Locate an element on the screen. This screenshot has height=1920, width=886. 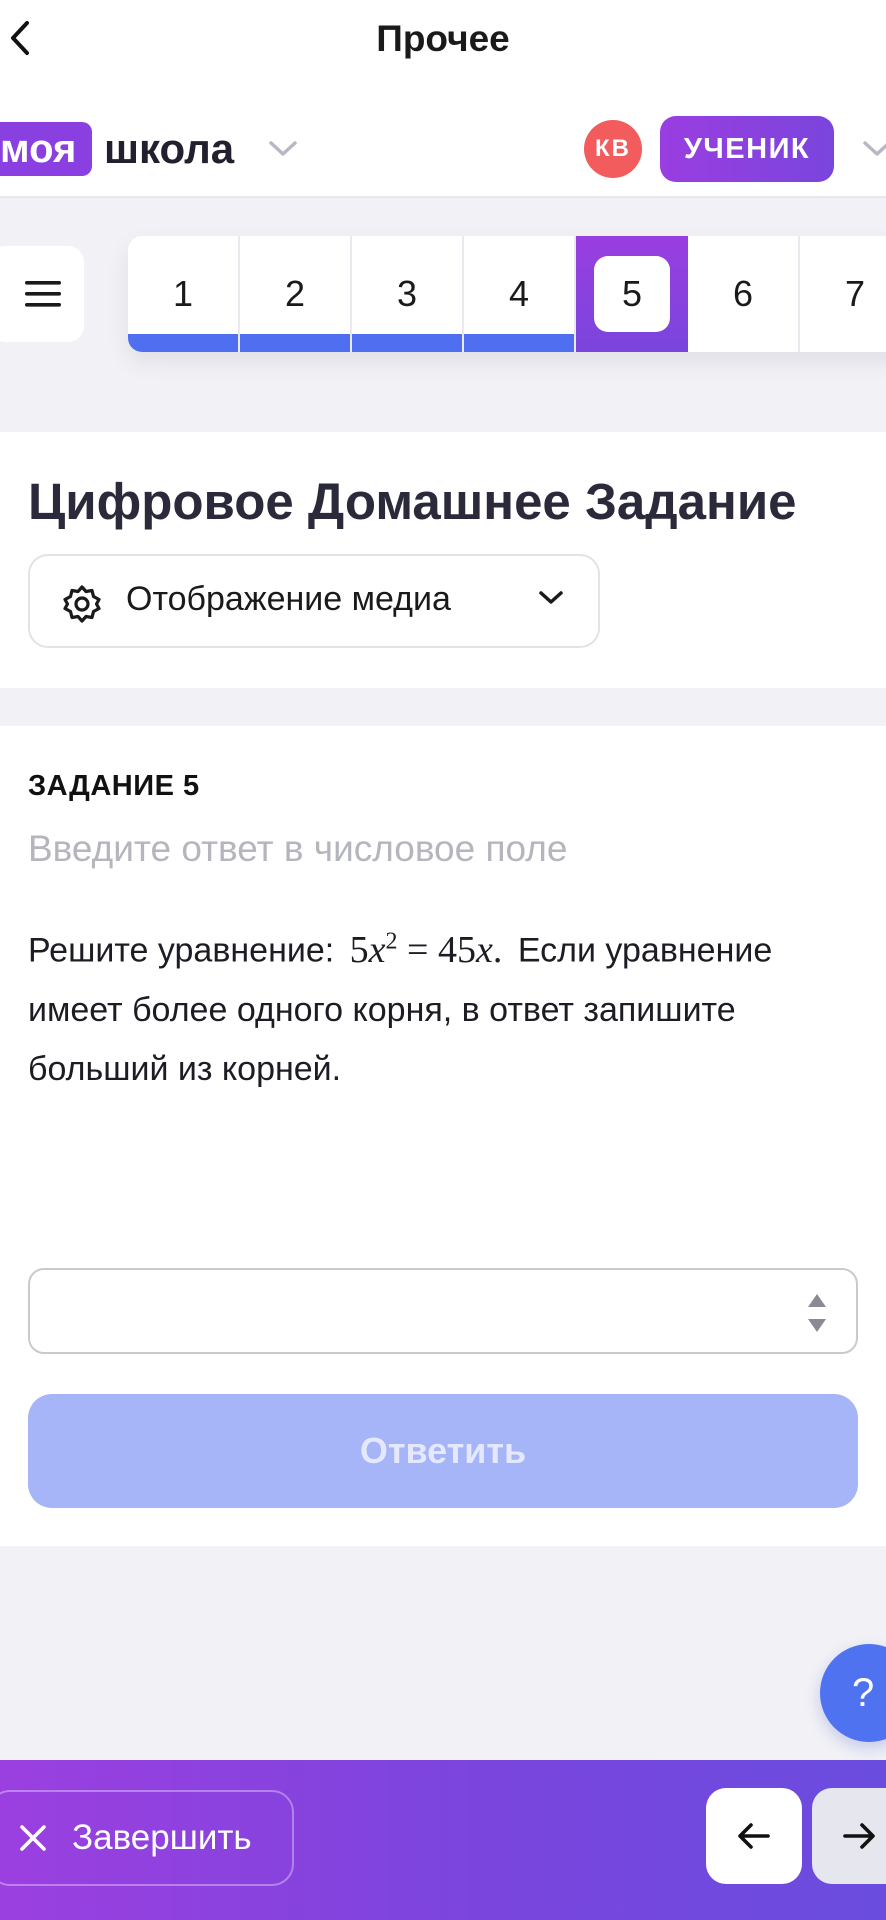
task-tab-2: 2 is located at coordinates (296, 294).